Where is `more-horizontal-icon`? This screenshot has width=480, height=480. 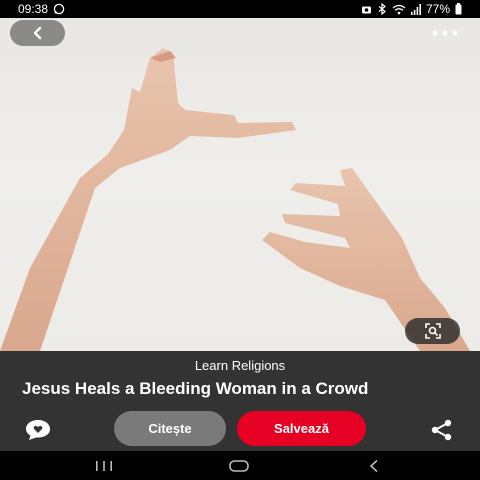 more-horizontal-icon is located at coordinates (445, 33).